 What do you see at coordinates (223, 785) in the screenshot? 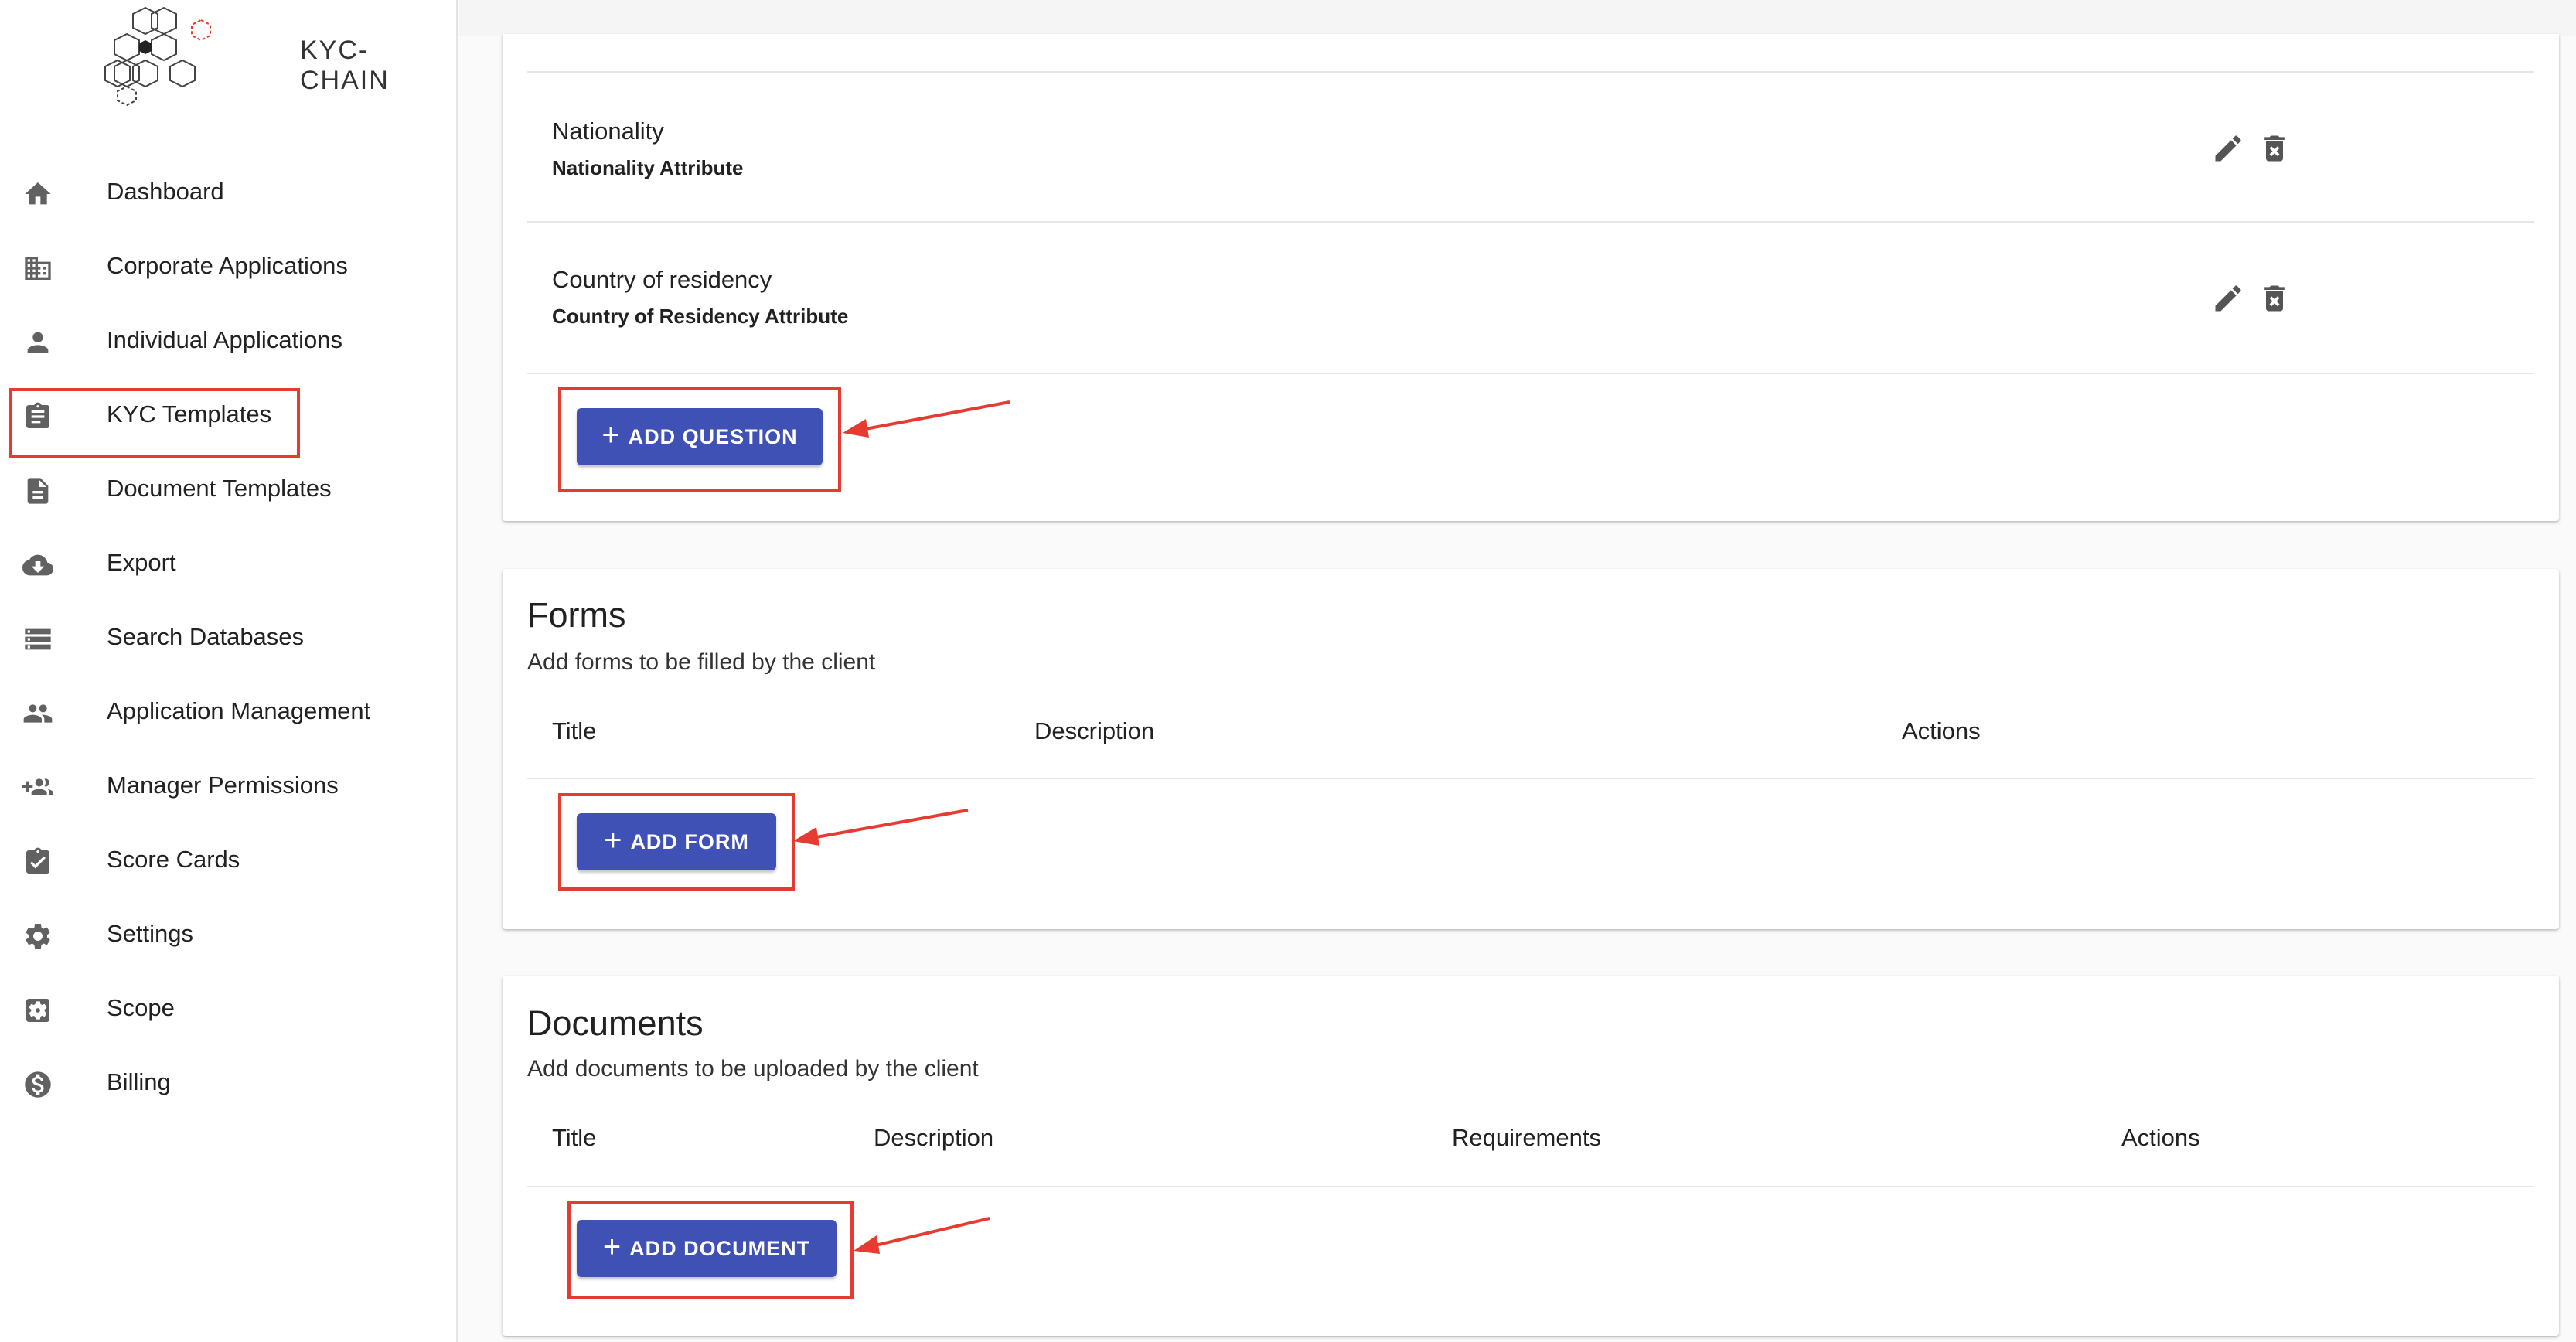
I see `sidebar-item-label: Manager Permissions` at bounding box center [223, 785].